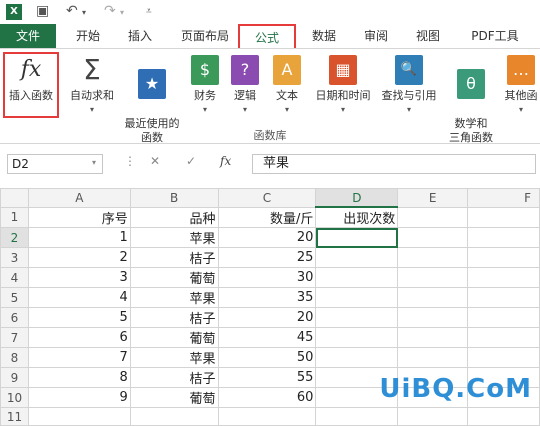  What do you see at coordinates (92, 86) in the screenshot?
I see `autosum-button: Σ 自动求和 ▾` at bounding box center [92, 86].